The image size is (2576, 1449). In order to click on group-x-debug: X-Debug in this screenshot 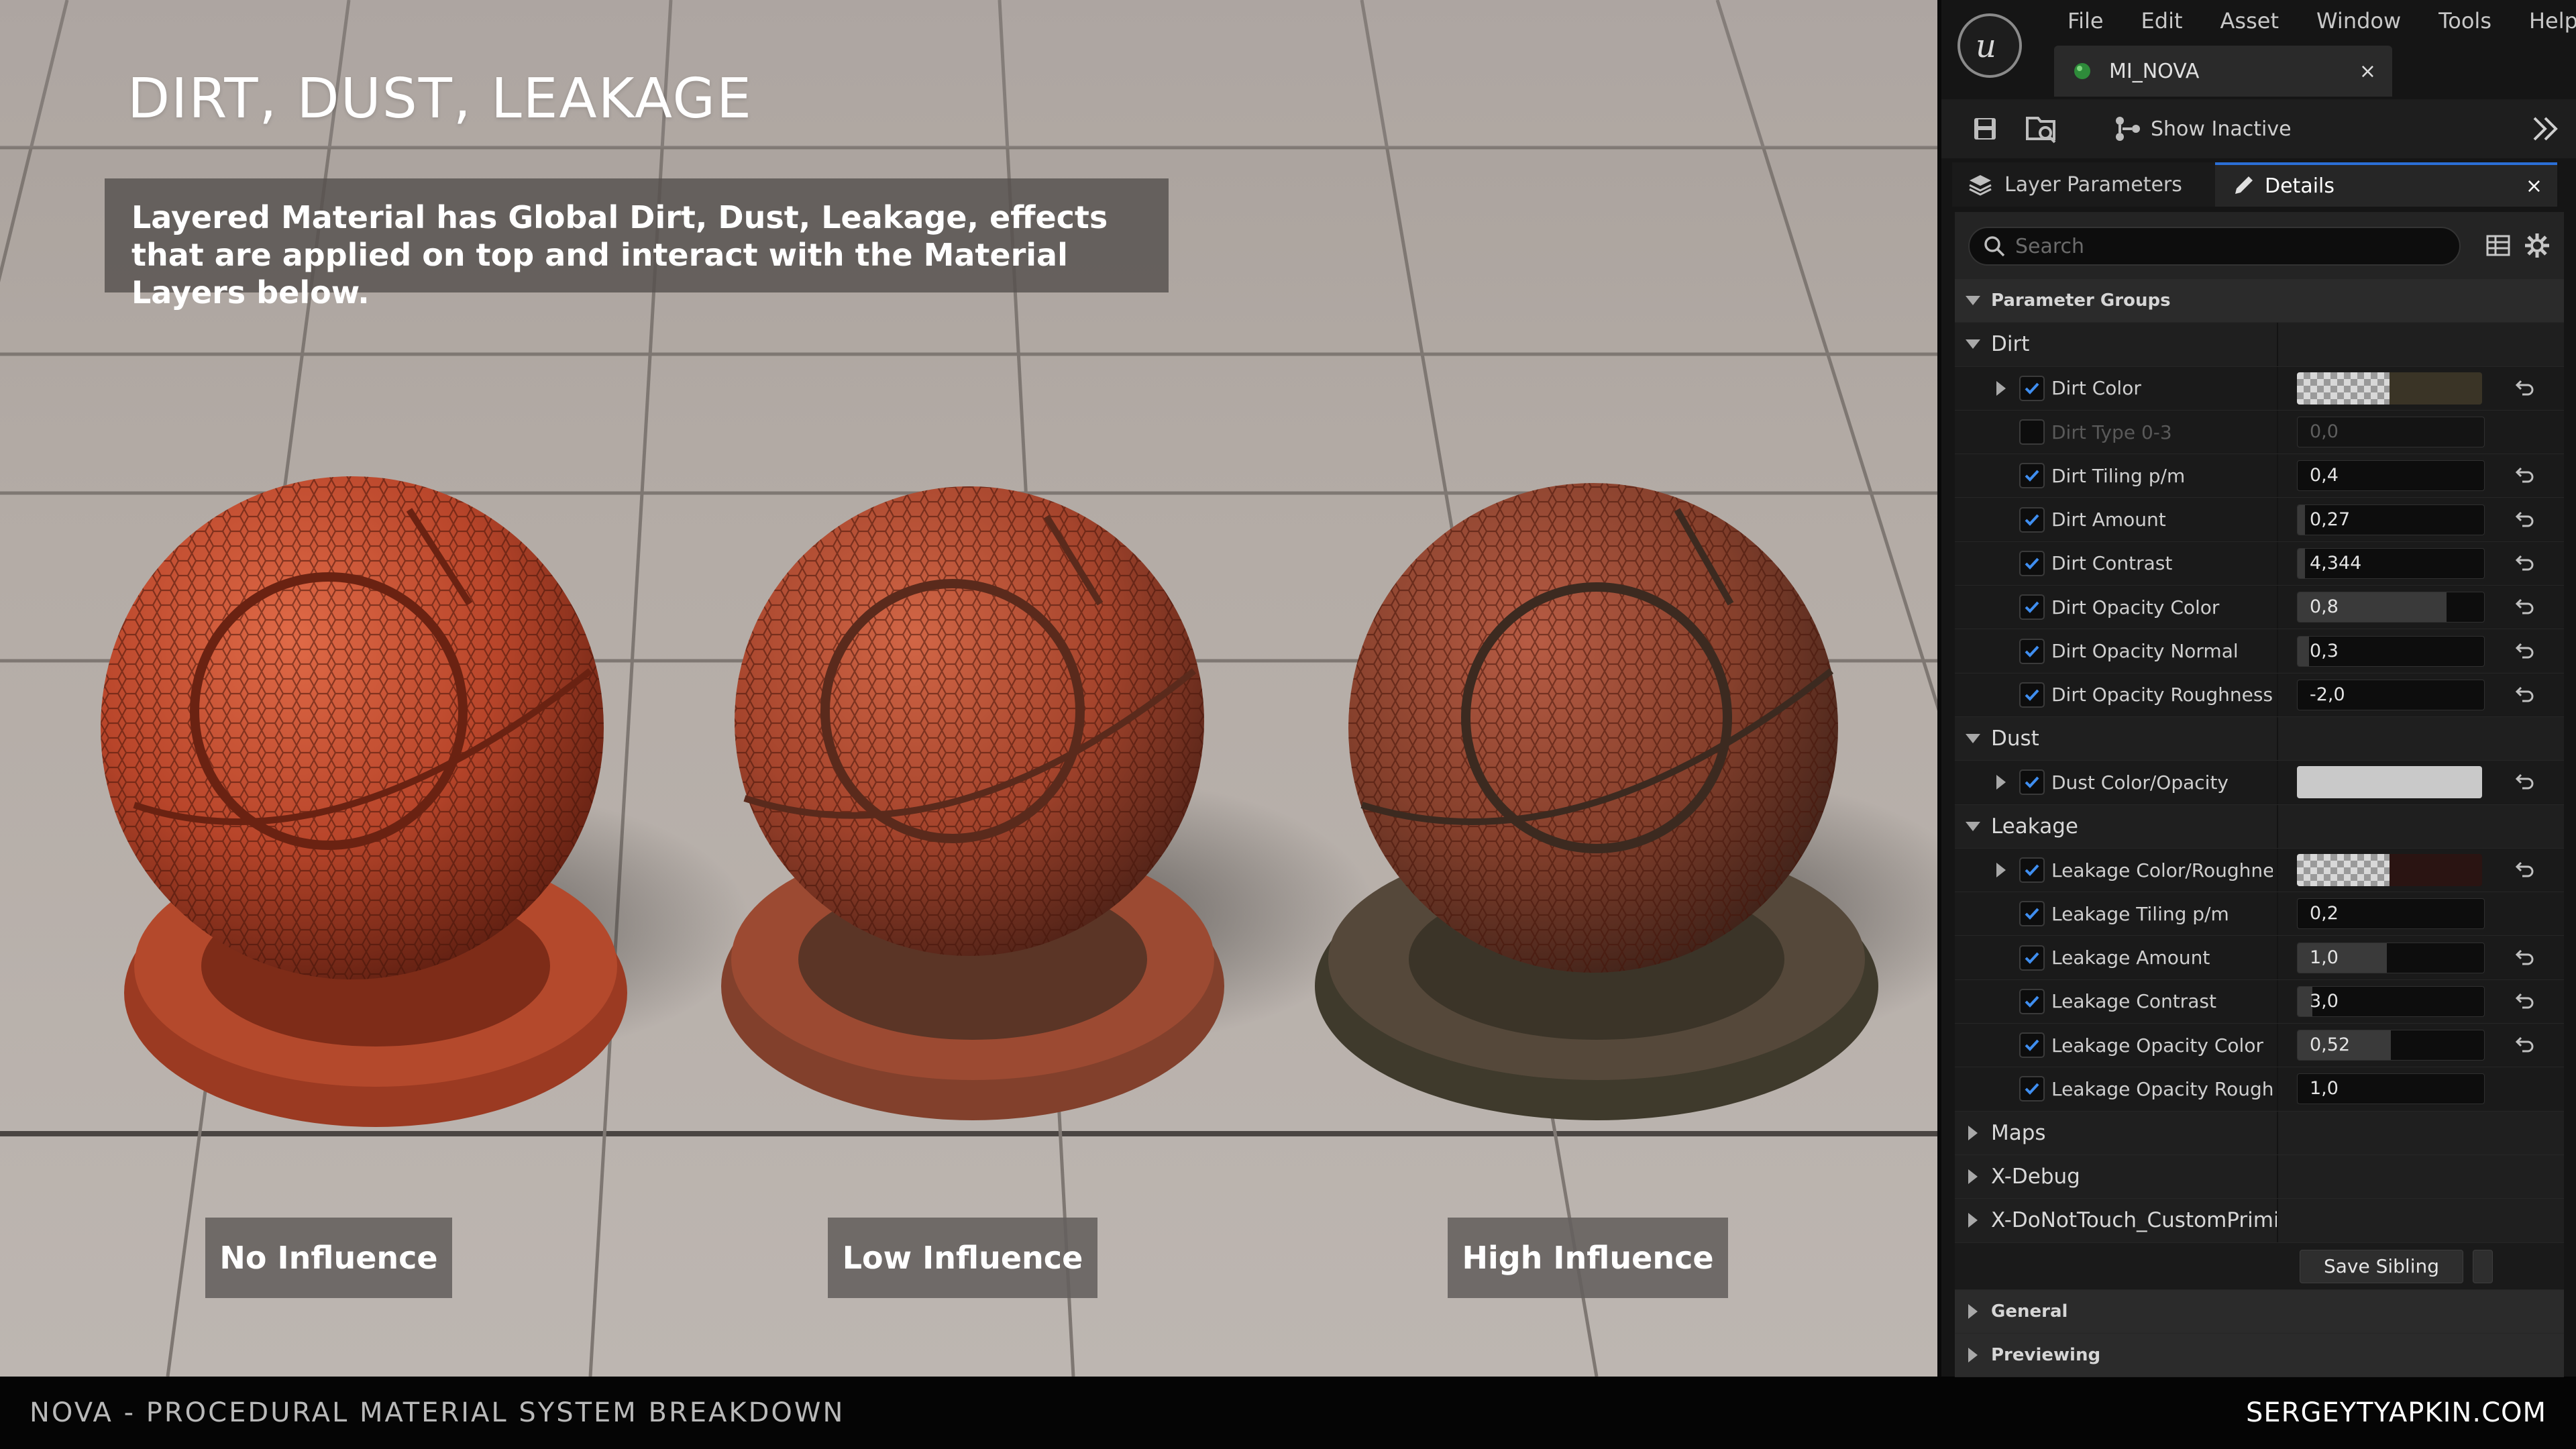, I will do `click(2259, 1177)`.